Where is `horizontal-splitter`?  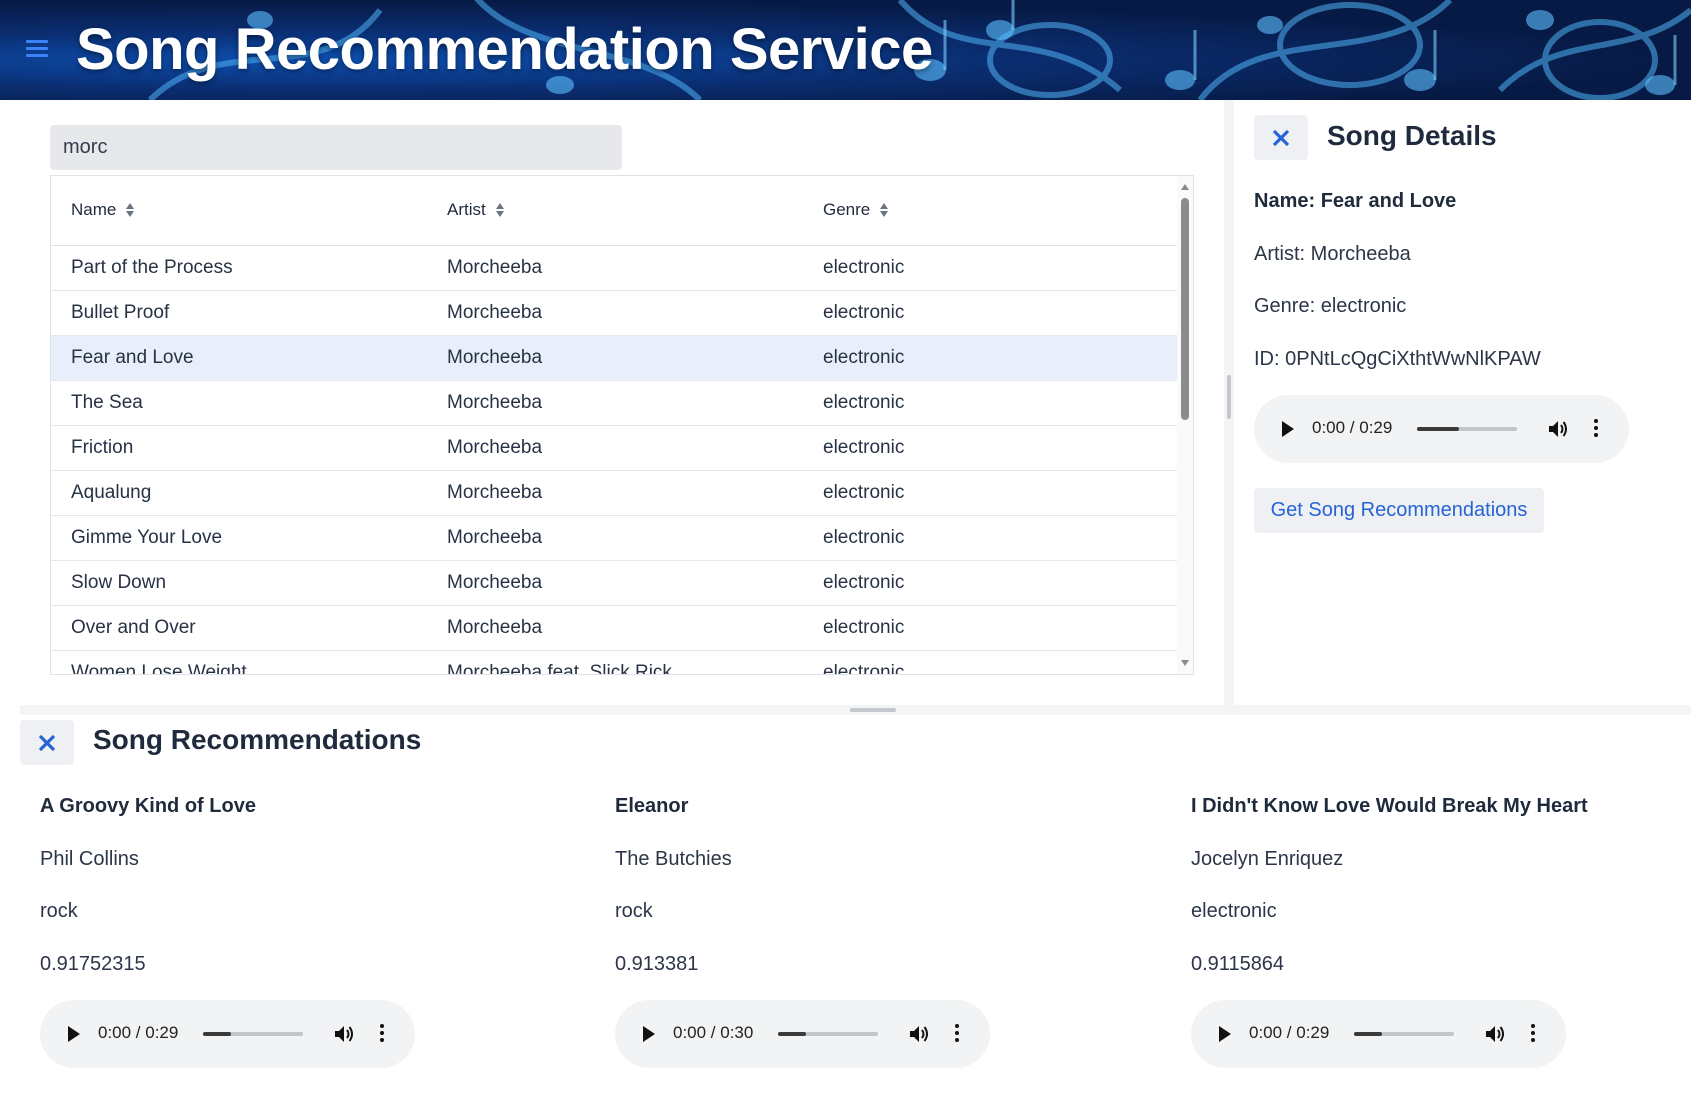 horizontal-splitter is located at coordinates (855, 710).